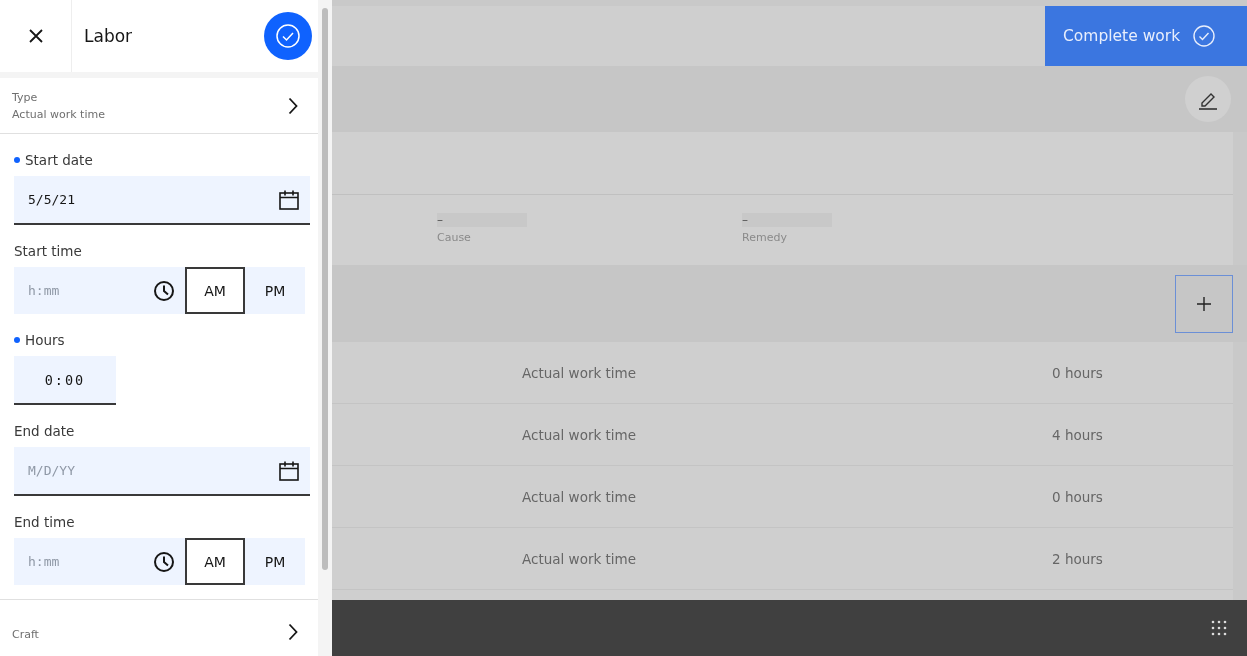  What do you see at coordinates (1208, 99) in the screenshot?
I see `edit-button` at bounding box center [1208, 99].